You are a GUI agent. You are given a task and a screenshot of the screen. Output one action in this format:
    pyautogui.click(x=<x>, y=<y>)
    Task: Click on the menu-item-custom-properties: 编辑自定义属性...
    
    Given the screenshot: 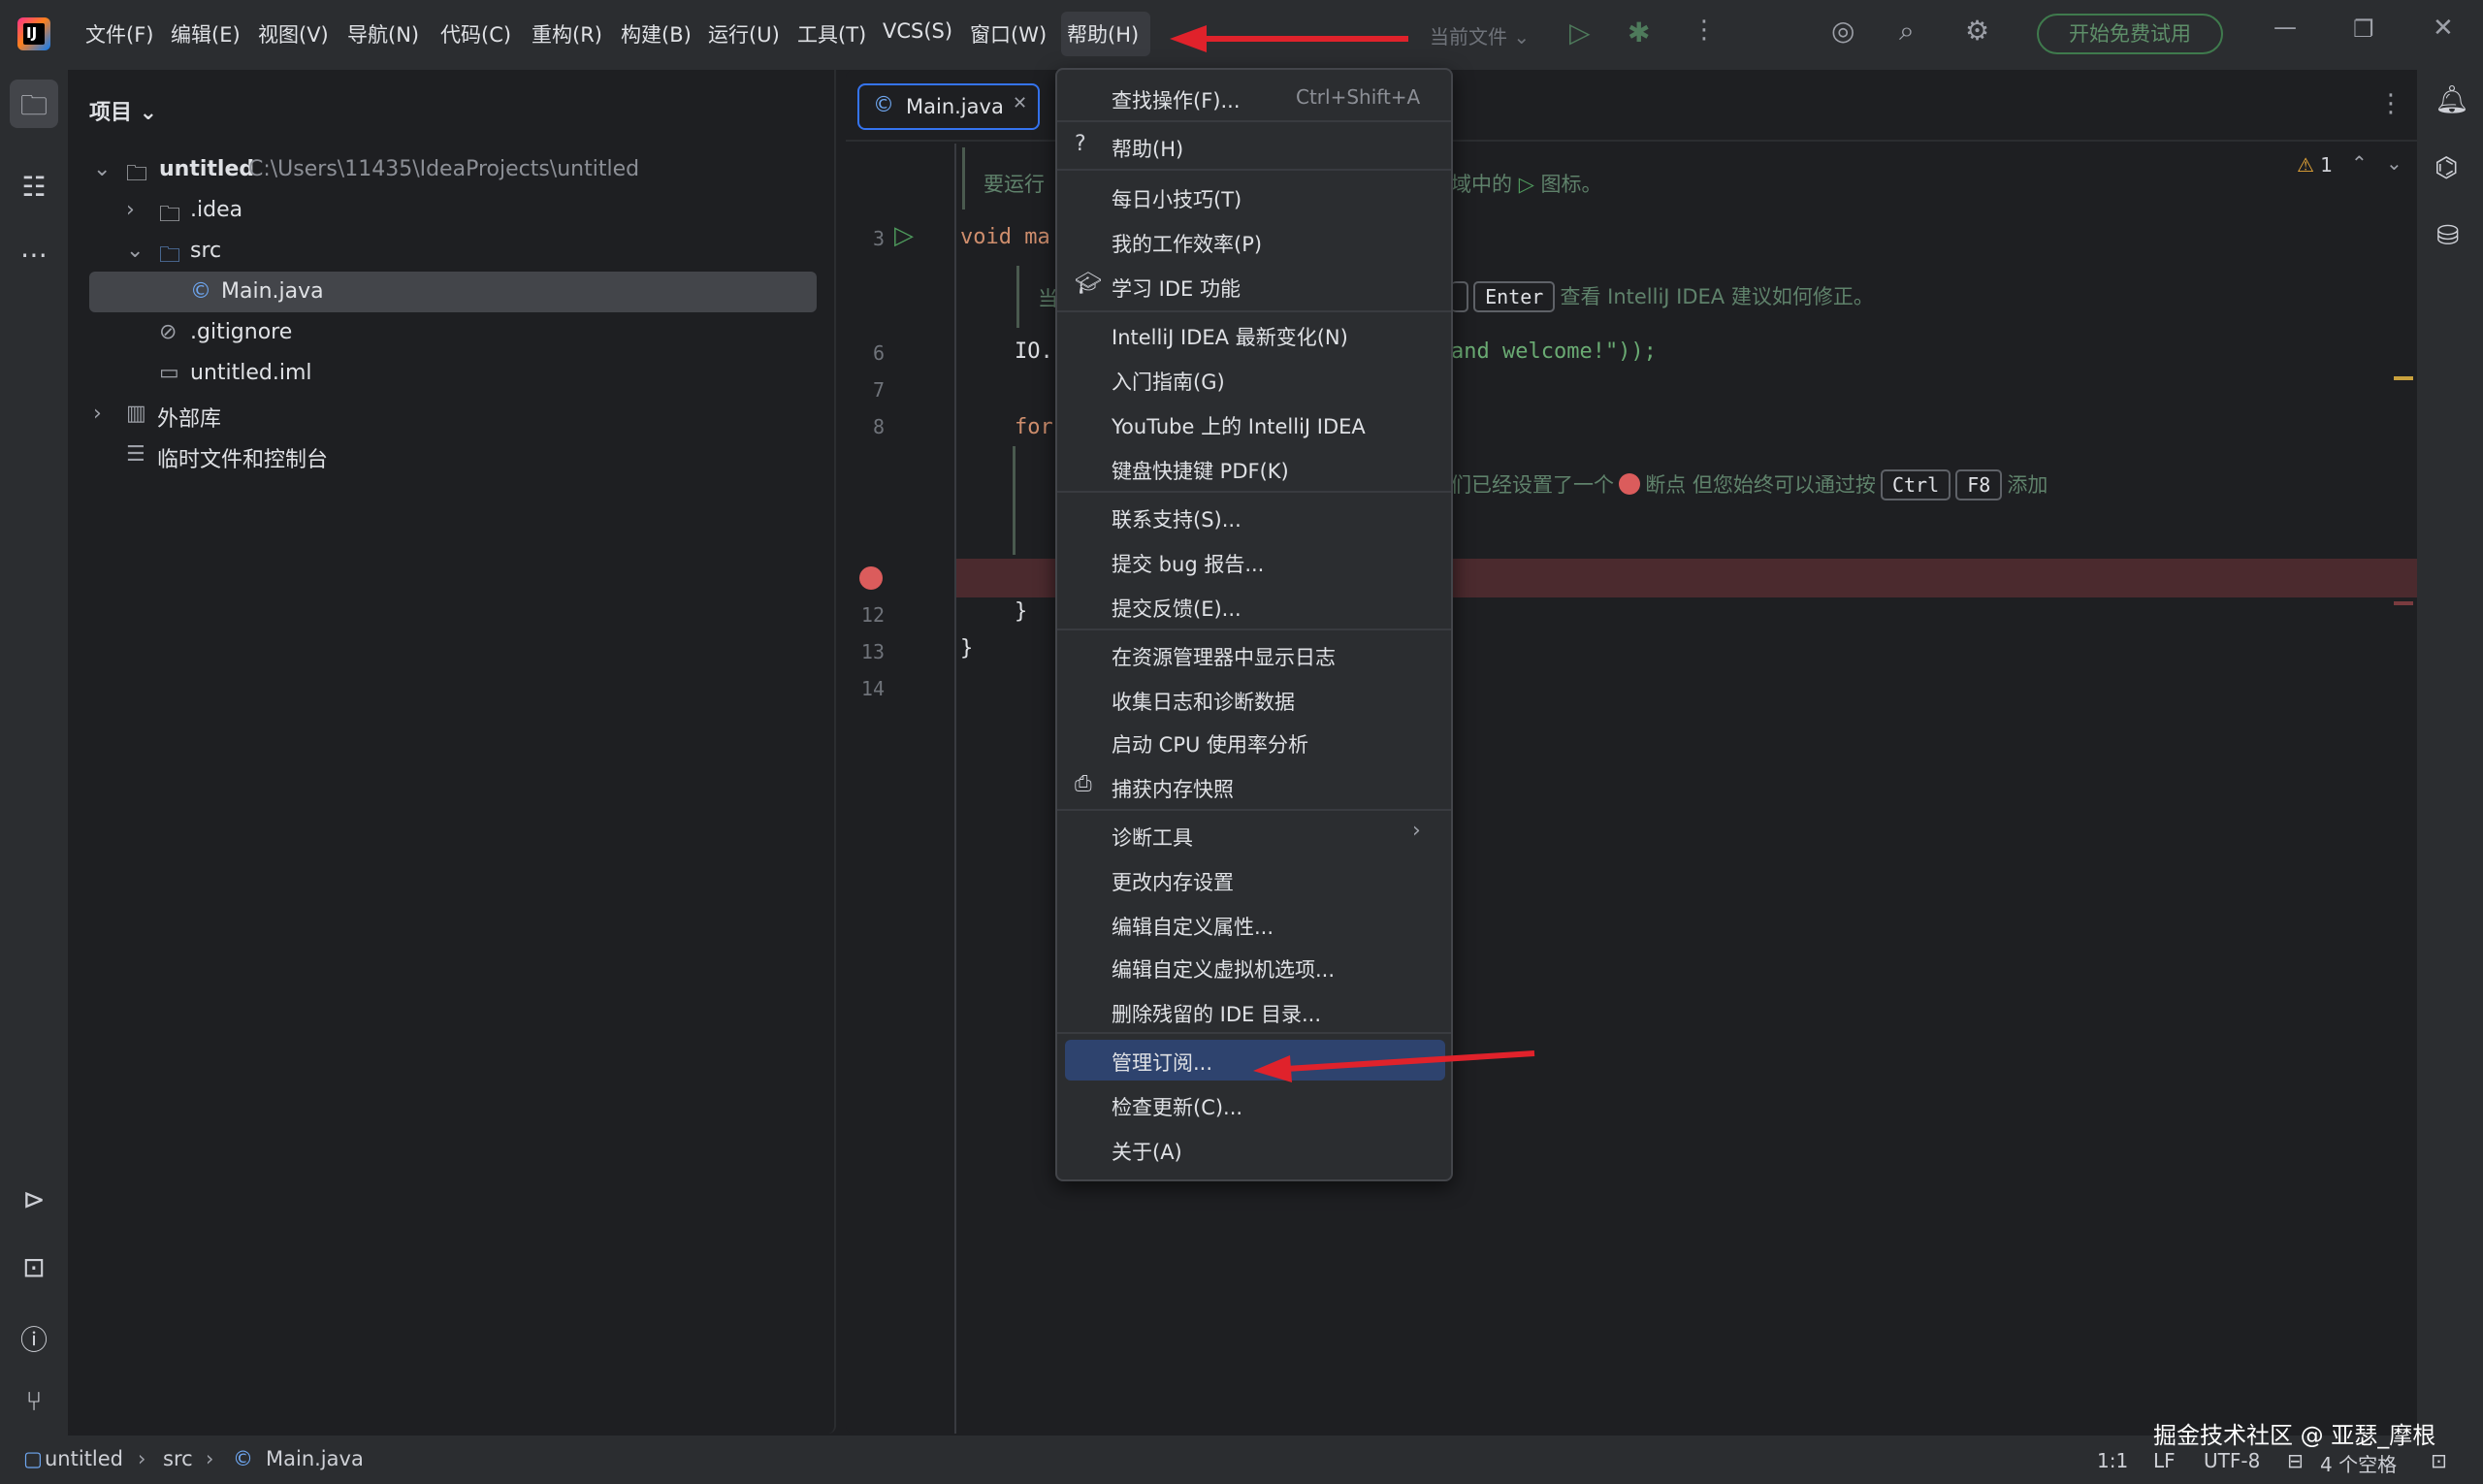 What is the action you would take?
    pyautogui.click(x=1193, y=926)
    